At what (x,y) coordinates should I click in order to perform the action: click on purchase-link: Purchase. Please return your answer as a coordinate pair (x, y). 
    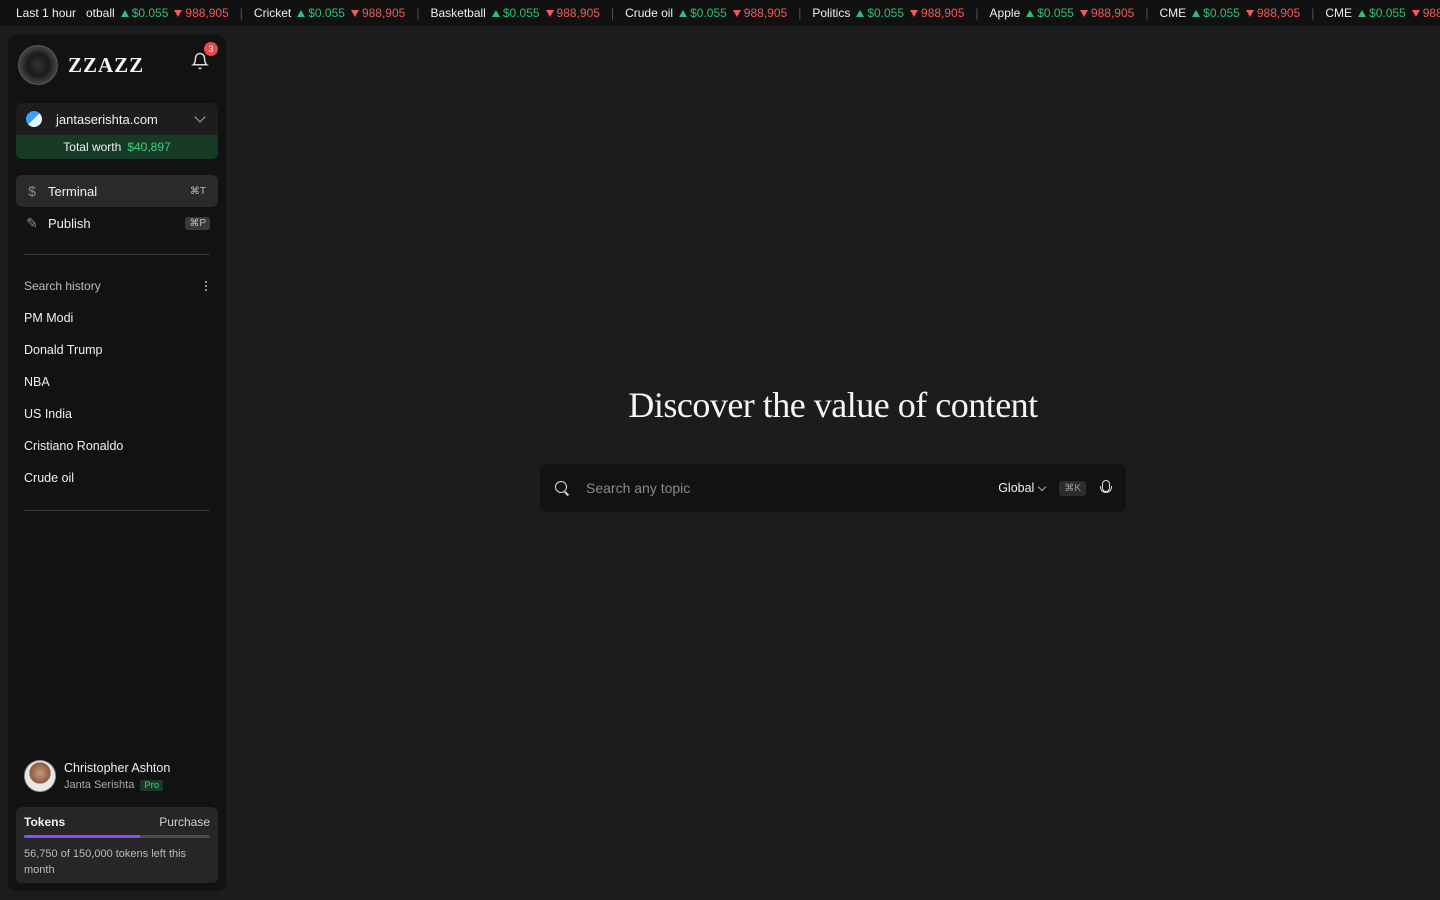
    Looking at the image, I should click on (184, 822).